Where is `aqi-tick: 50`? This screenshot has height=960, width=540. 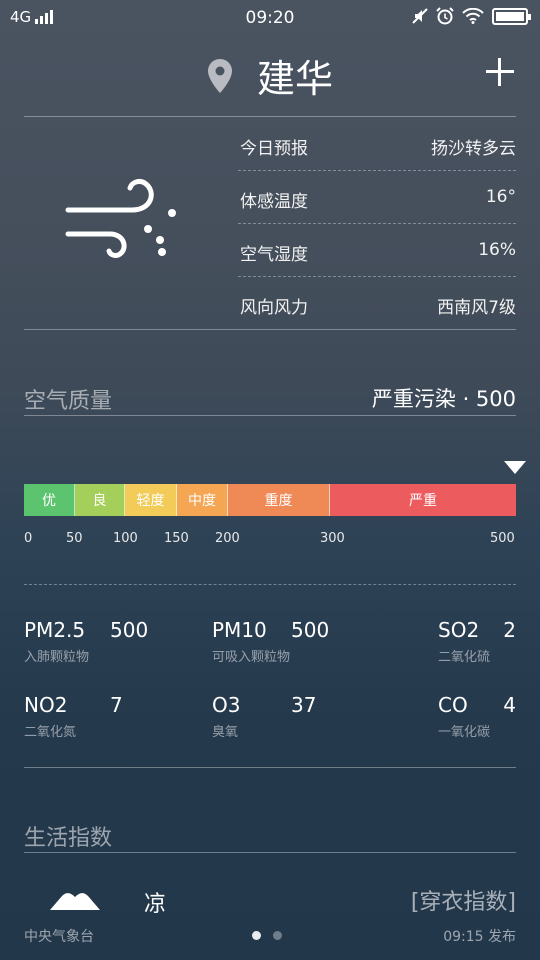 aqi-tick: 50 is located at coordinates (74, 538).